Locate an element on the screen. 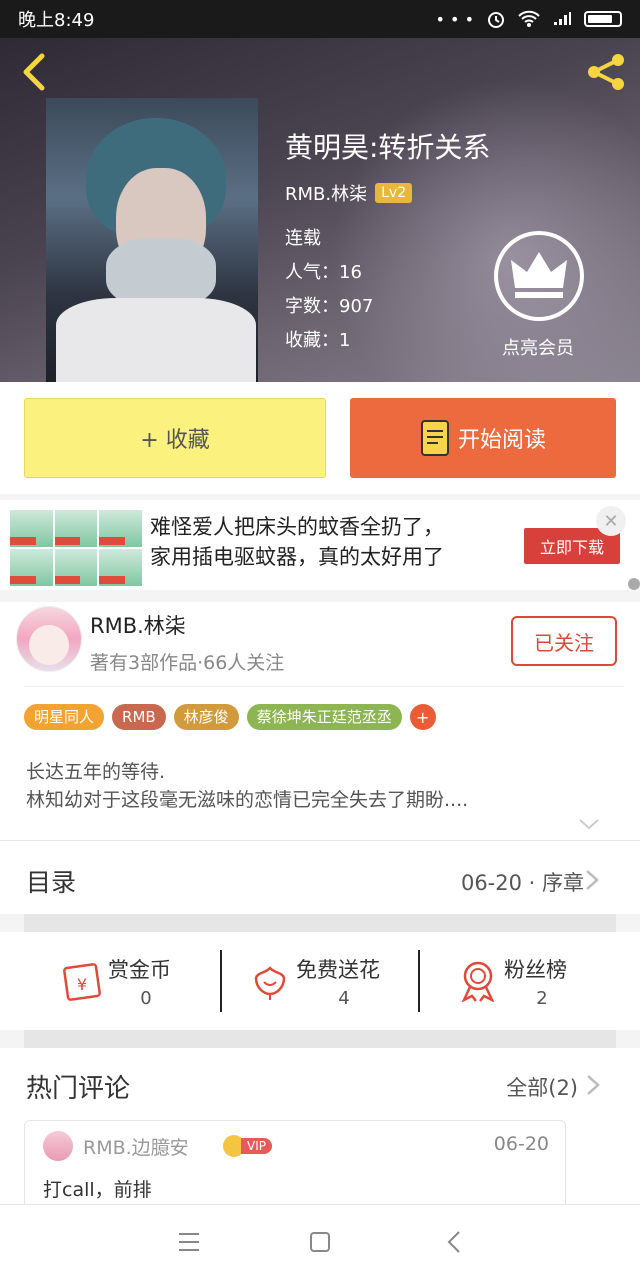 This screenshot has width=640, height=1280. chevron-left-icon is located at coordinates (34, 72).